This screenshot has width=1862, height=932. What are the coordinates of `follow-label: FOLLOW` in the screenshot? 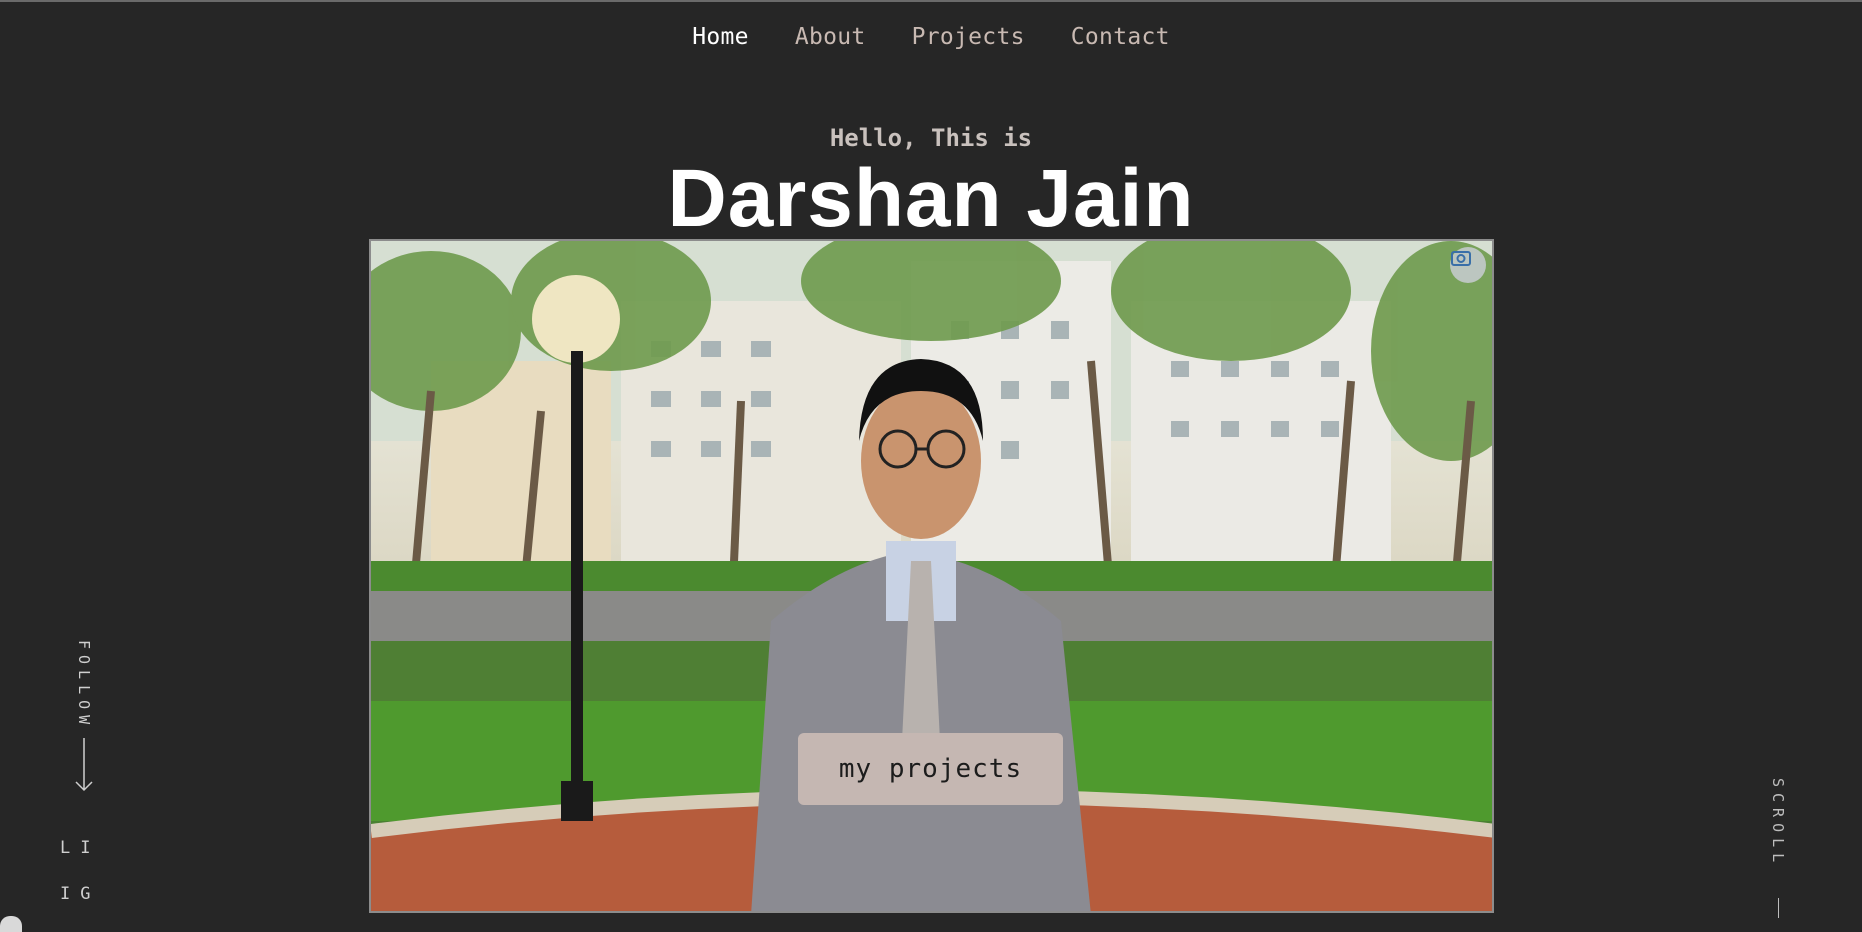 It's located at (84, 685).